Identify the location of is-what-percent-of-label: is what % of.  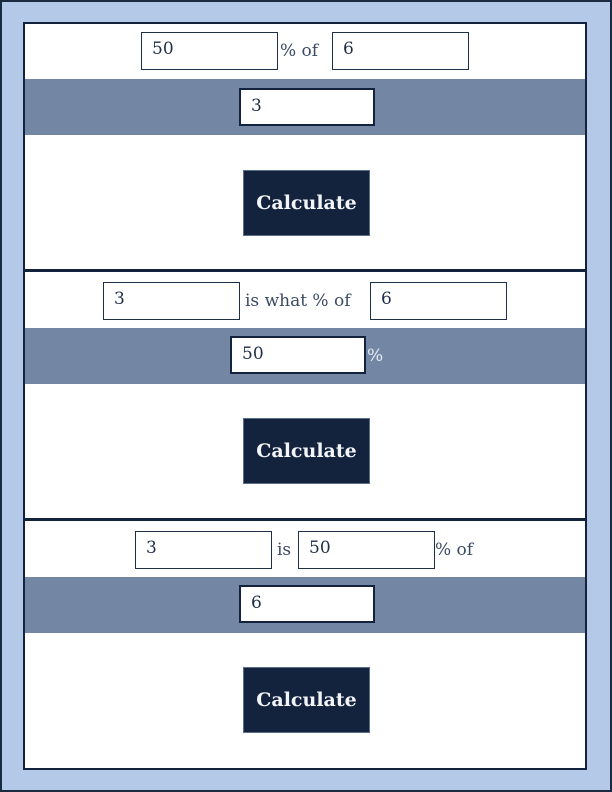
(298, 301).